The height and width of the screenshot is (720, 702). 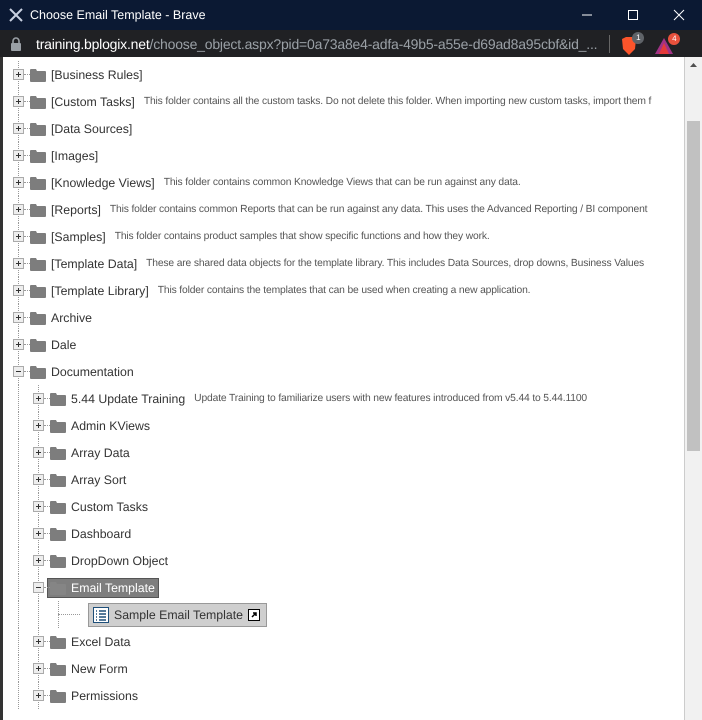 I want to click on folder-node: DropDown Object, so click(x=111, y=560).